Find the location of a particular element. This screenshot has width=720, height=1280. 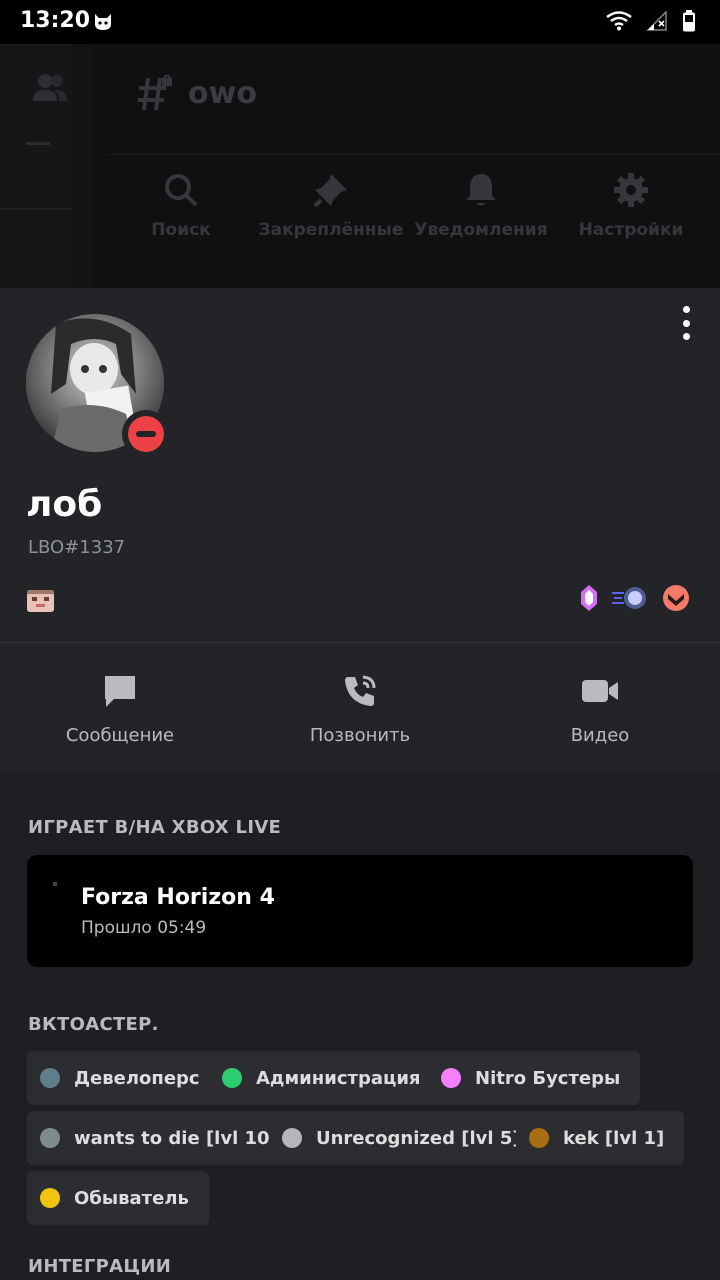

channel-sidebar-edge is located at coordinates (82, 166).